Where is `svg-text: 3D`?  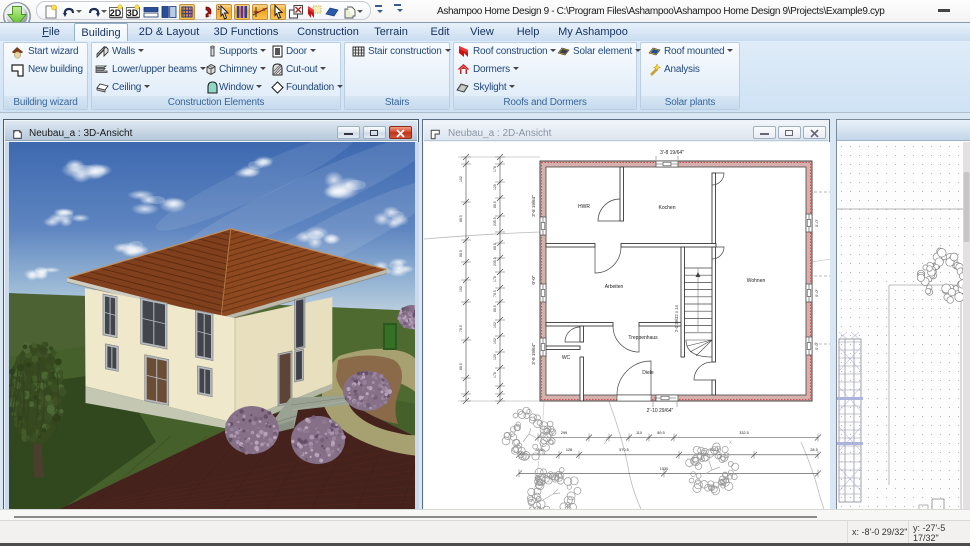
svg-text: 3D is located at coordinates (133, 13).